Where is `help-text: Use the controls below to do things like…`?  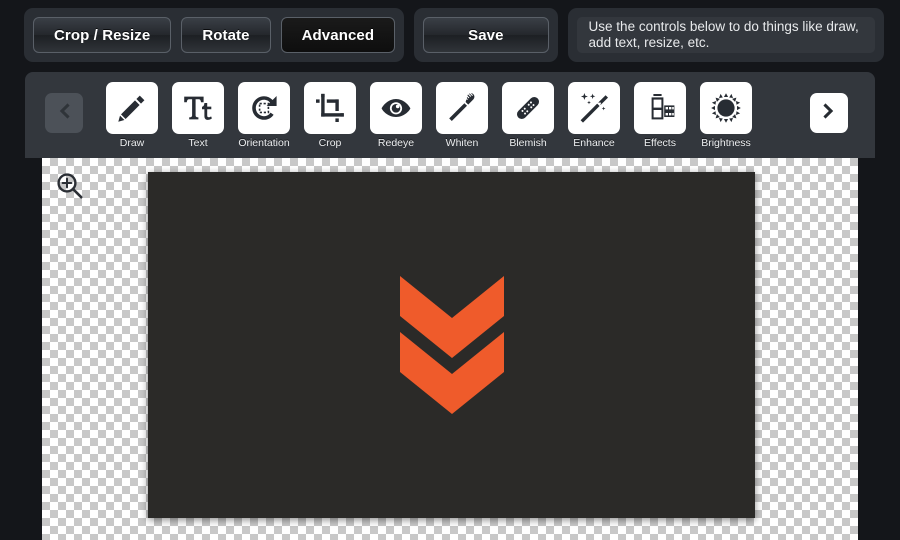
help-text: Use the controls below to do things like… is located at coordinates (723, 34).